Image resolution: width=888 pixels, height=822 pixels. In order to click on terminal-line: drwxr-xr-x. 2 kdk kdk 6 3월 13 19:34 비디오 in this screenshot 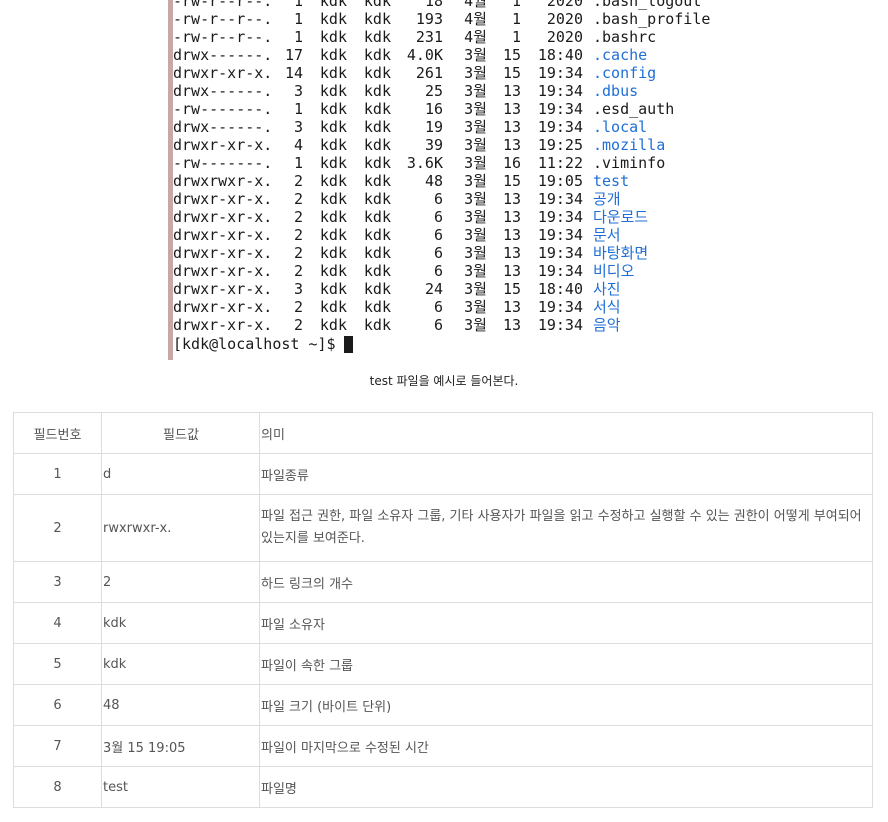, I will do `click(441, 271)`.